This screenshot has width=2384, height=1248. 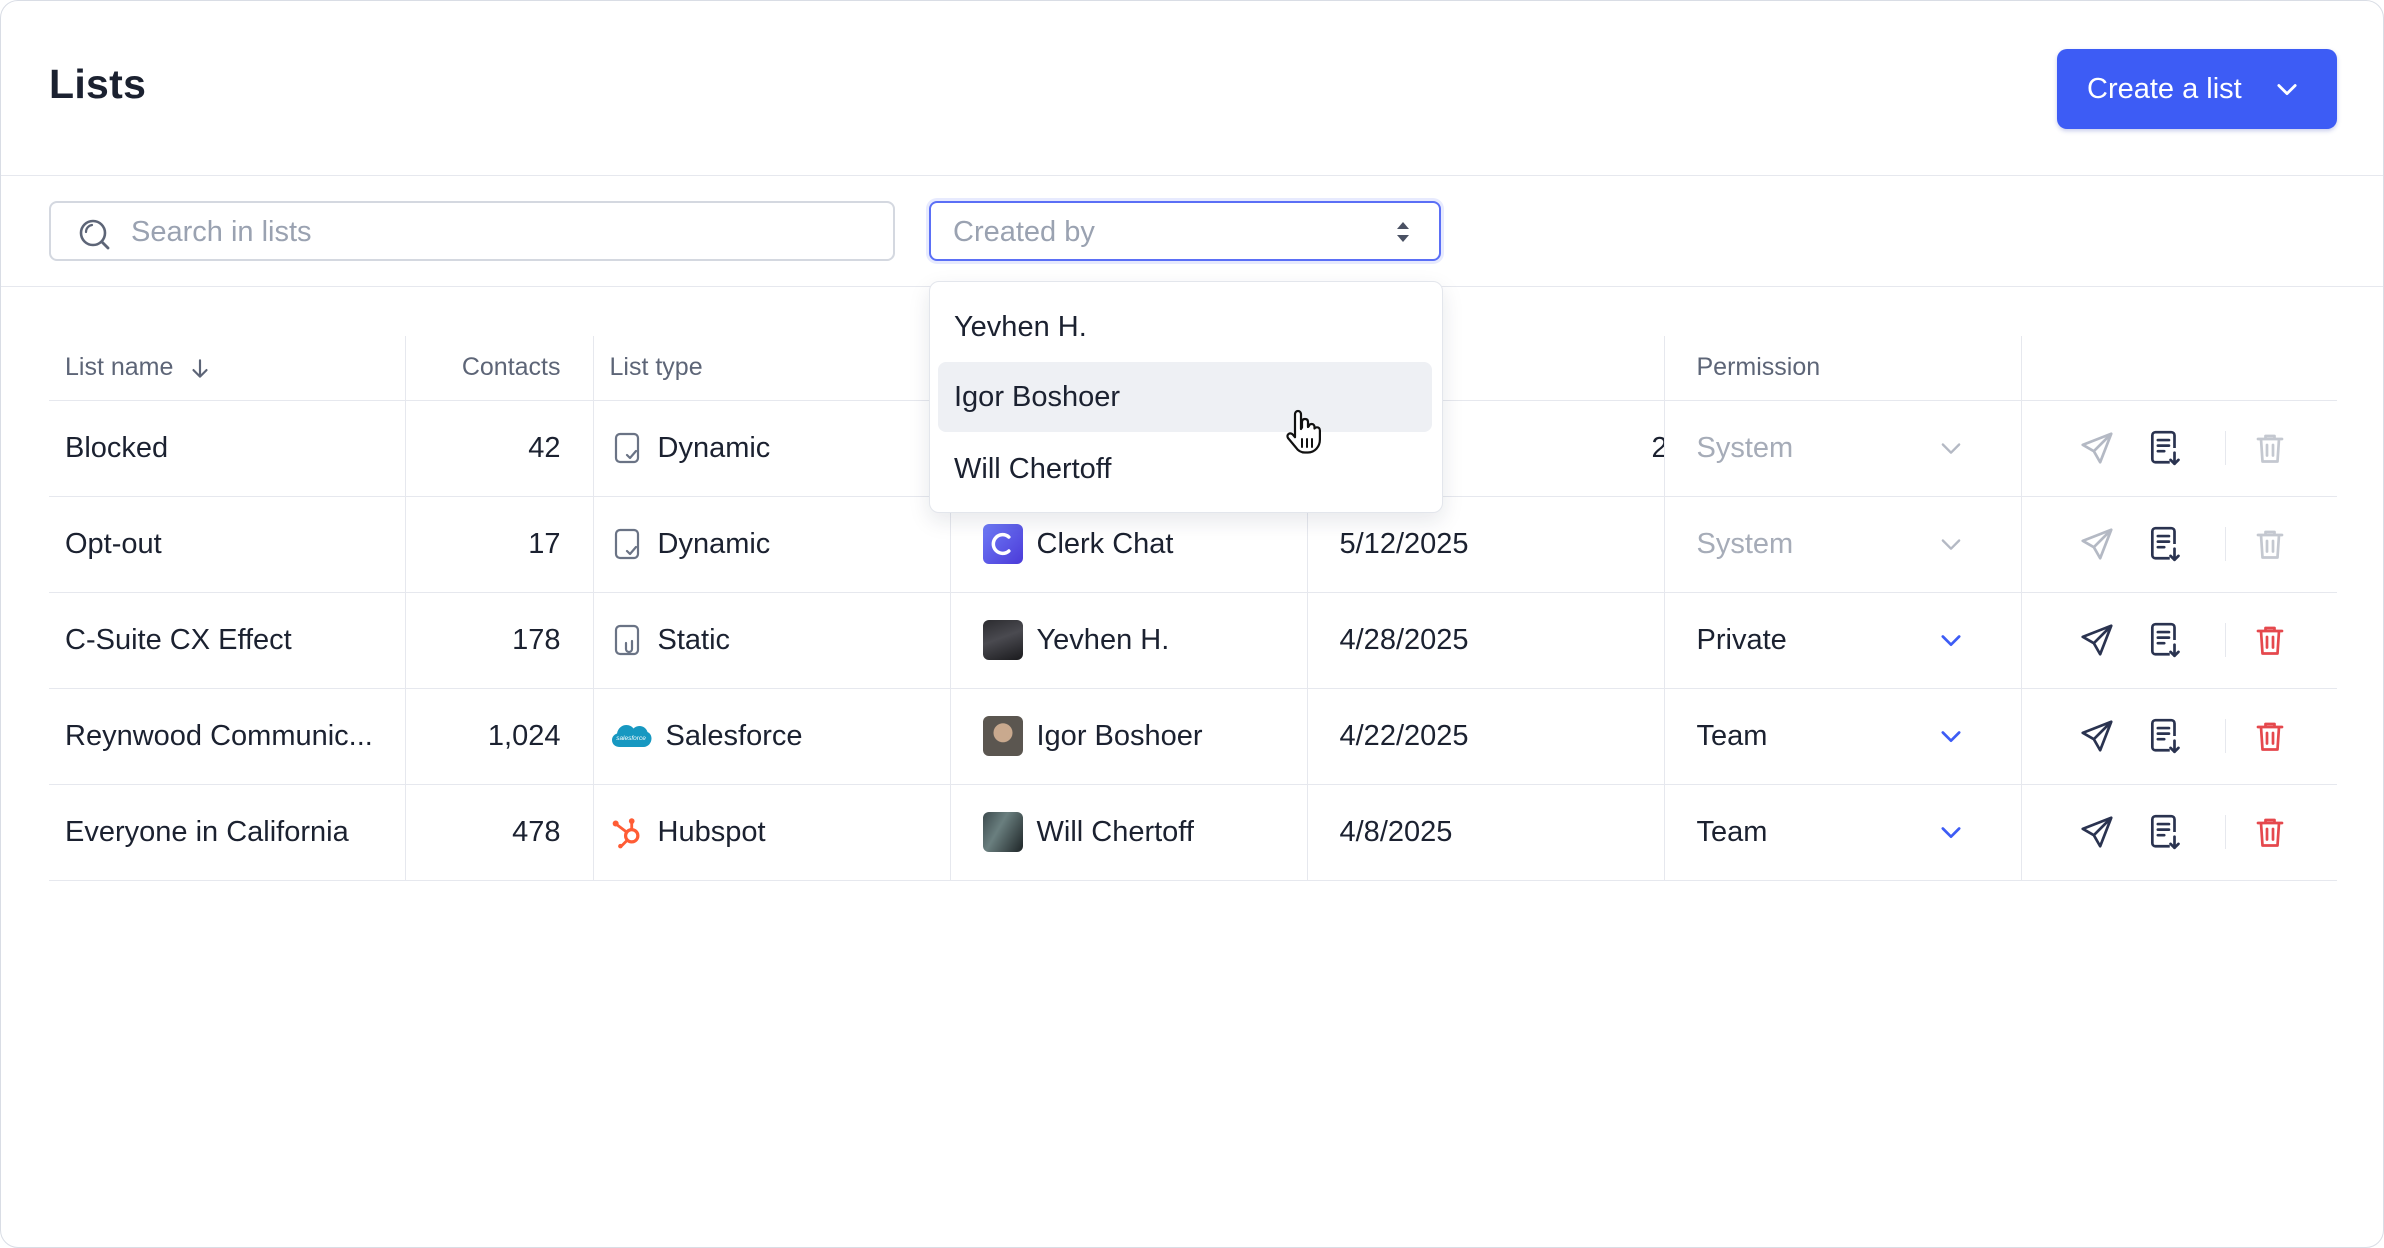 What do you see at coordinates (94, 234) in the screenshot?
I see `search-icon` at bounding box center [94, 234].